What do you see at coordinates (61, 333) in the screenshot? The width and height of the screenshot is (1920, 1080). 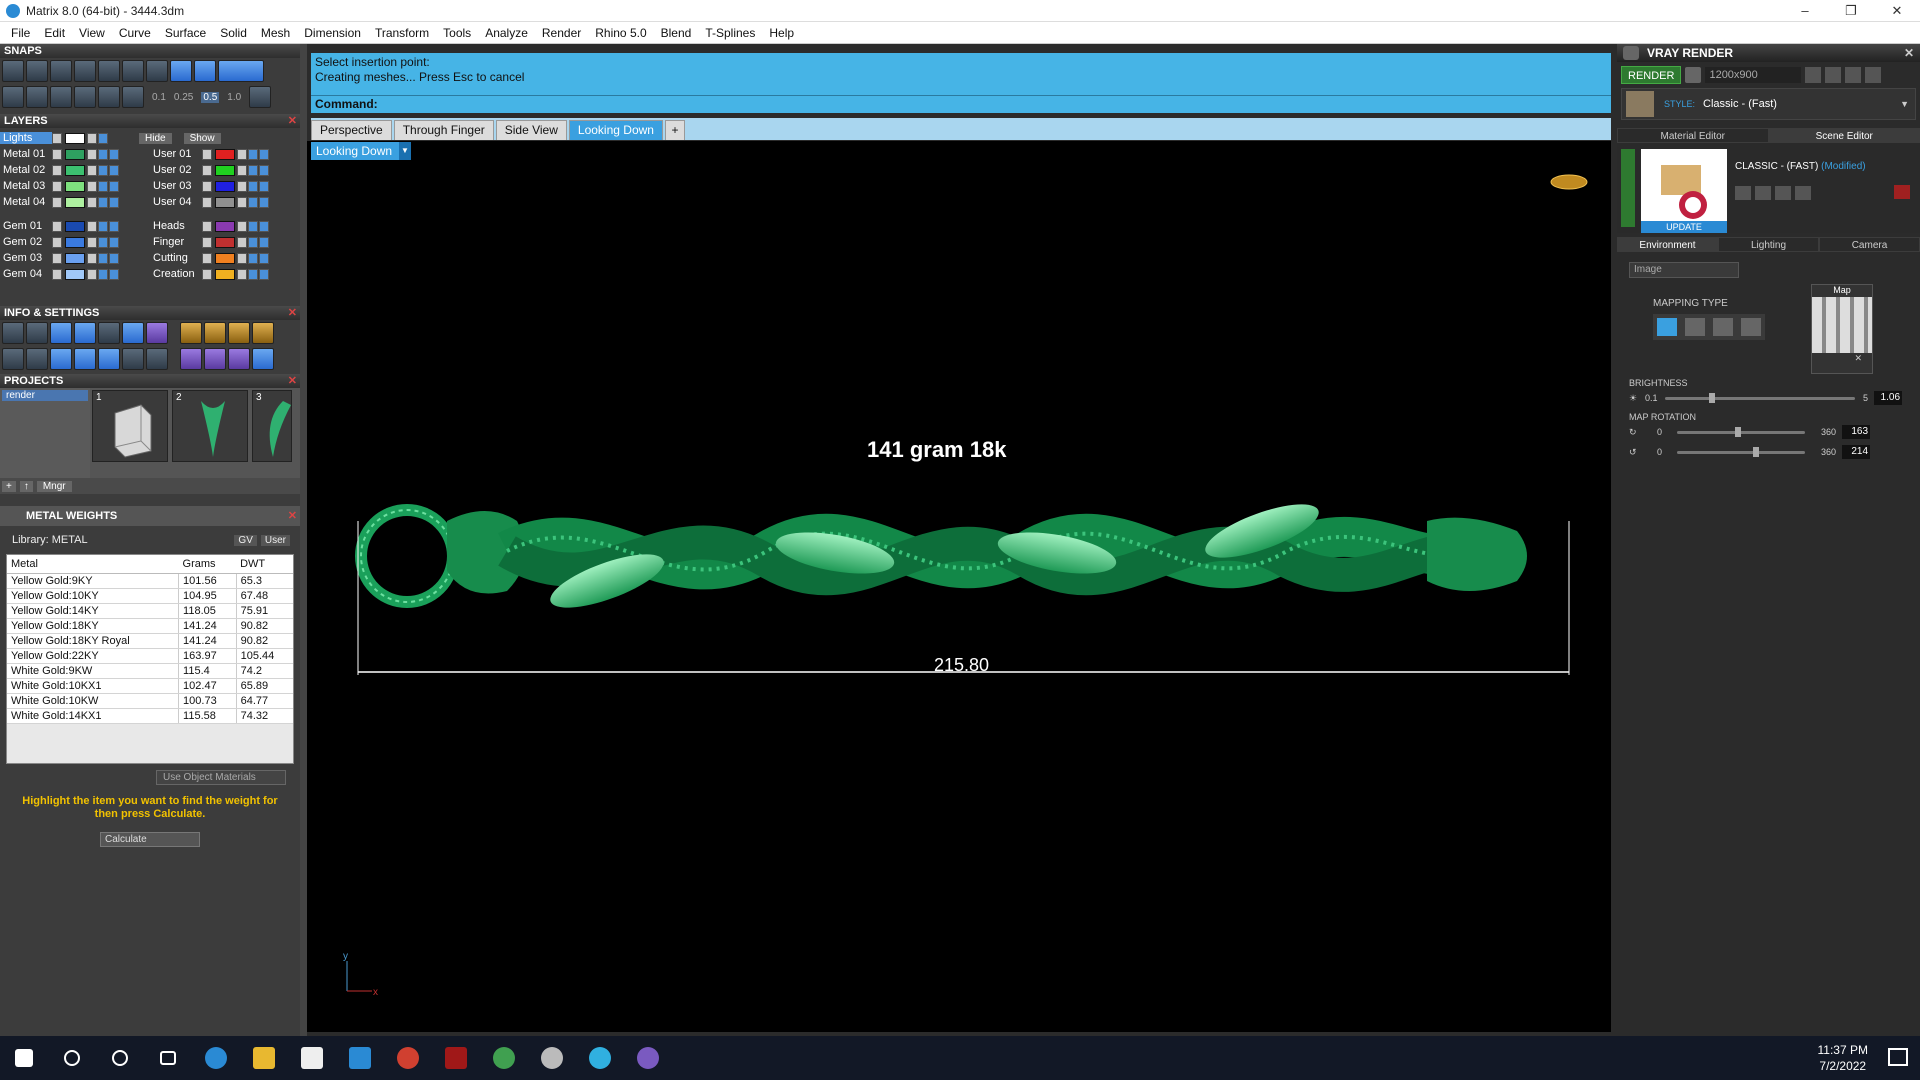 I see `database-icon` at bounding box center [61, 333].